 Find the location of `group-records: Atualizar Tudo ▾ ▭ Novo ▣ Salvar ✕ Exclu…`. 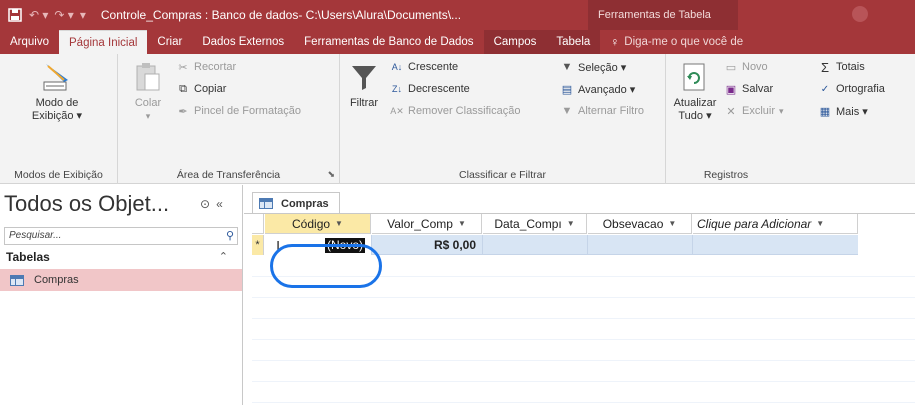

group-records: Atualizar Tudo ▾ ▭ Novo ▣ Salvar ✕ Exclu… is located at coordinates (790, 119).